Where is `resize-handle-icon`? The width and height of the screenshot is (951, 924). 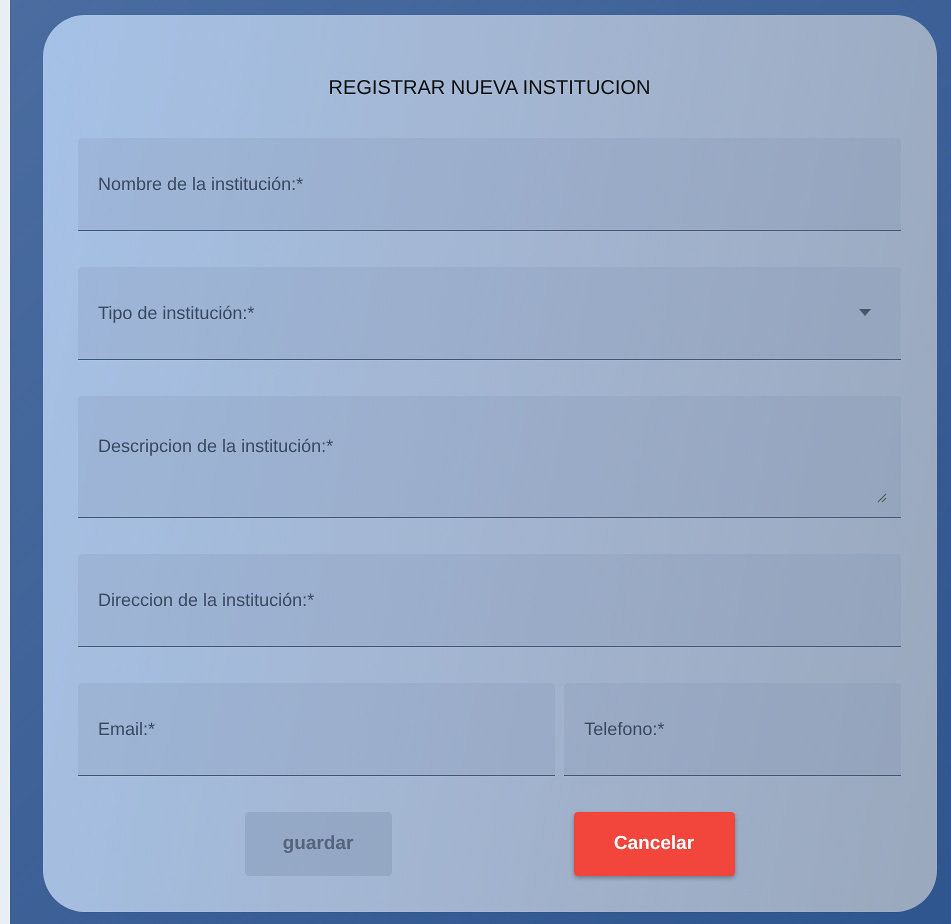
resize-handle-icon is located at coordinates (882, 498).